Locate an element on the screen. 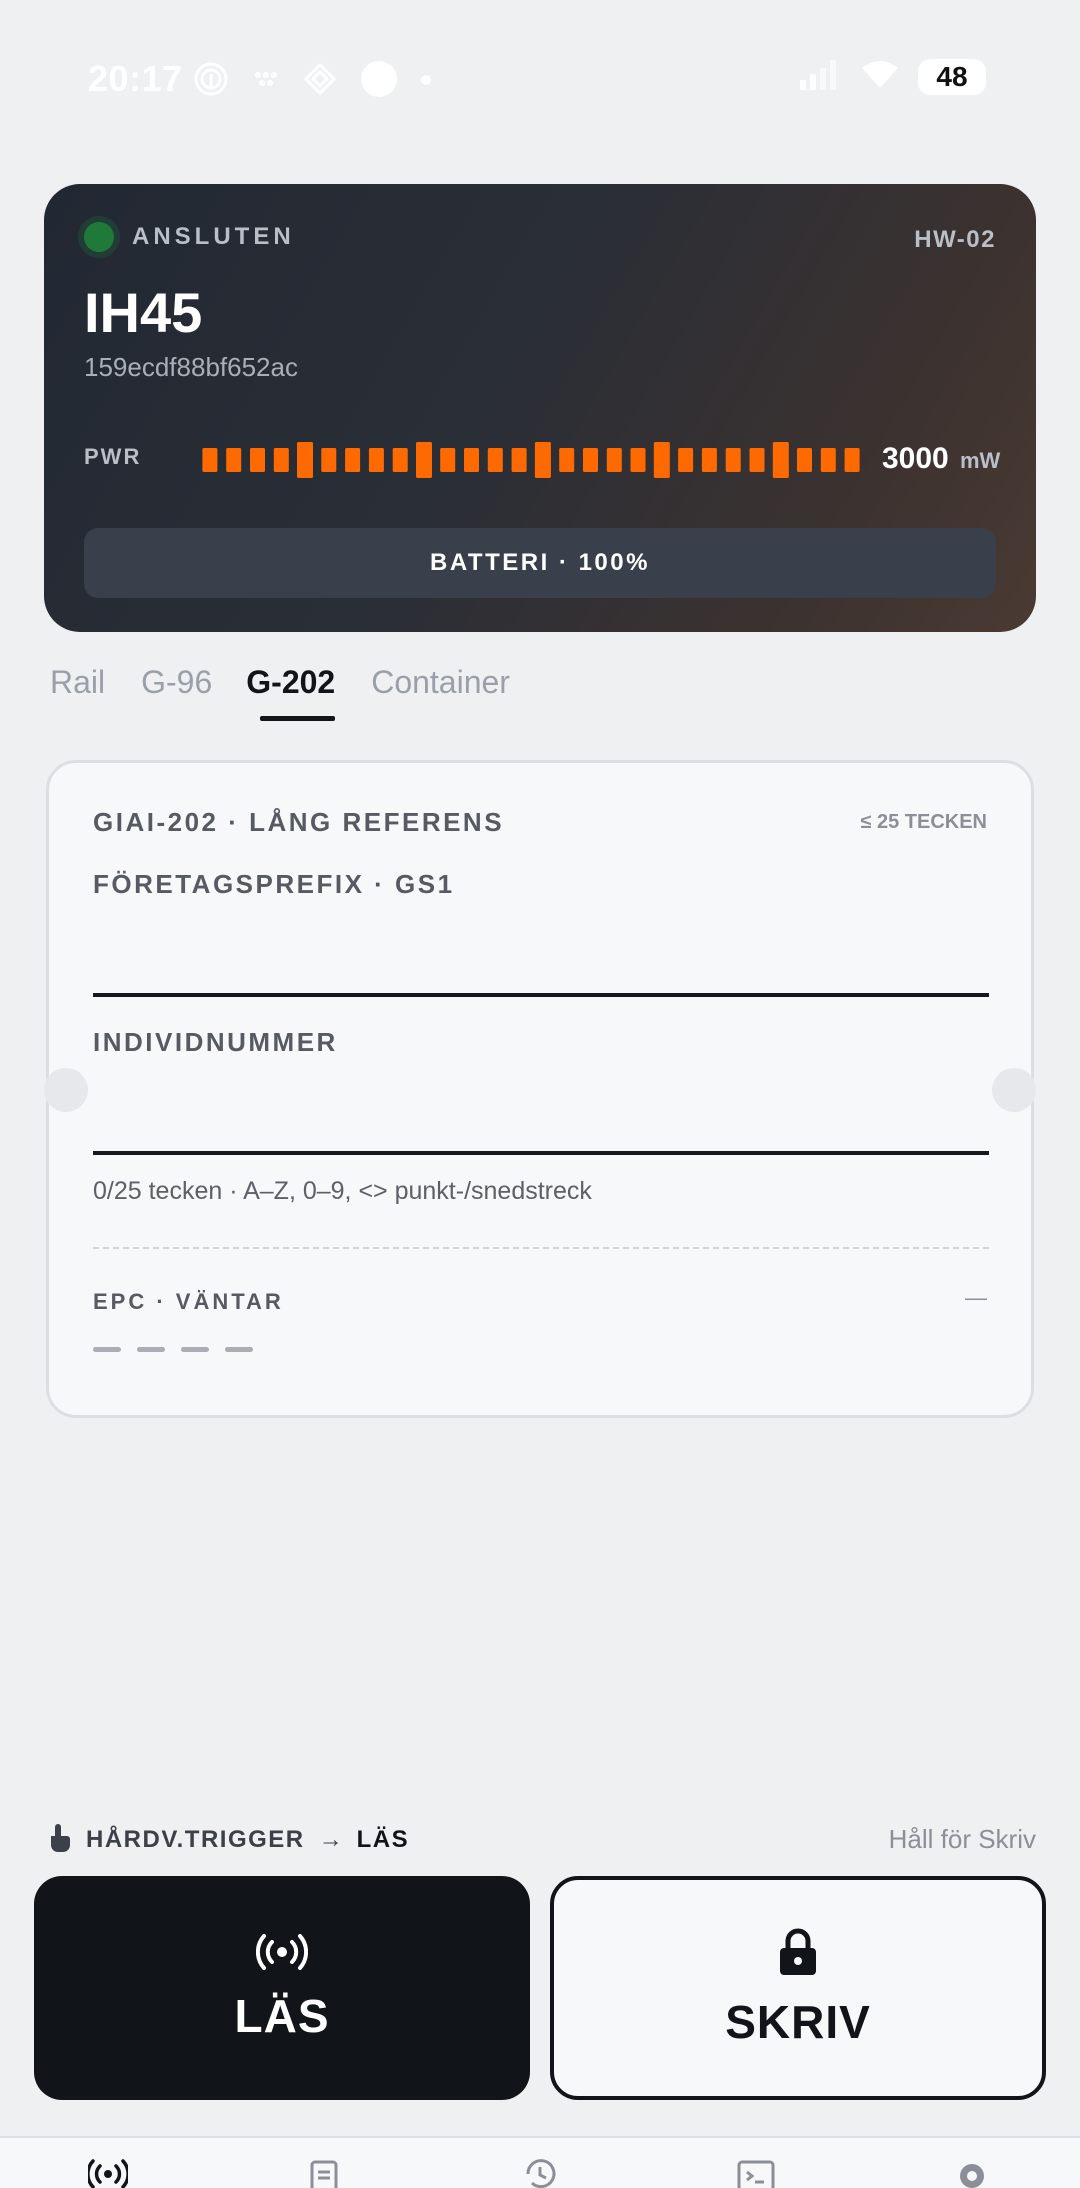 This screenshot has height=2188, width=1080. power-value: 3000 is located at coordinates (915, 458).